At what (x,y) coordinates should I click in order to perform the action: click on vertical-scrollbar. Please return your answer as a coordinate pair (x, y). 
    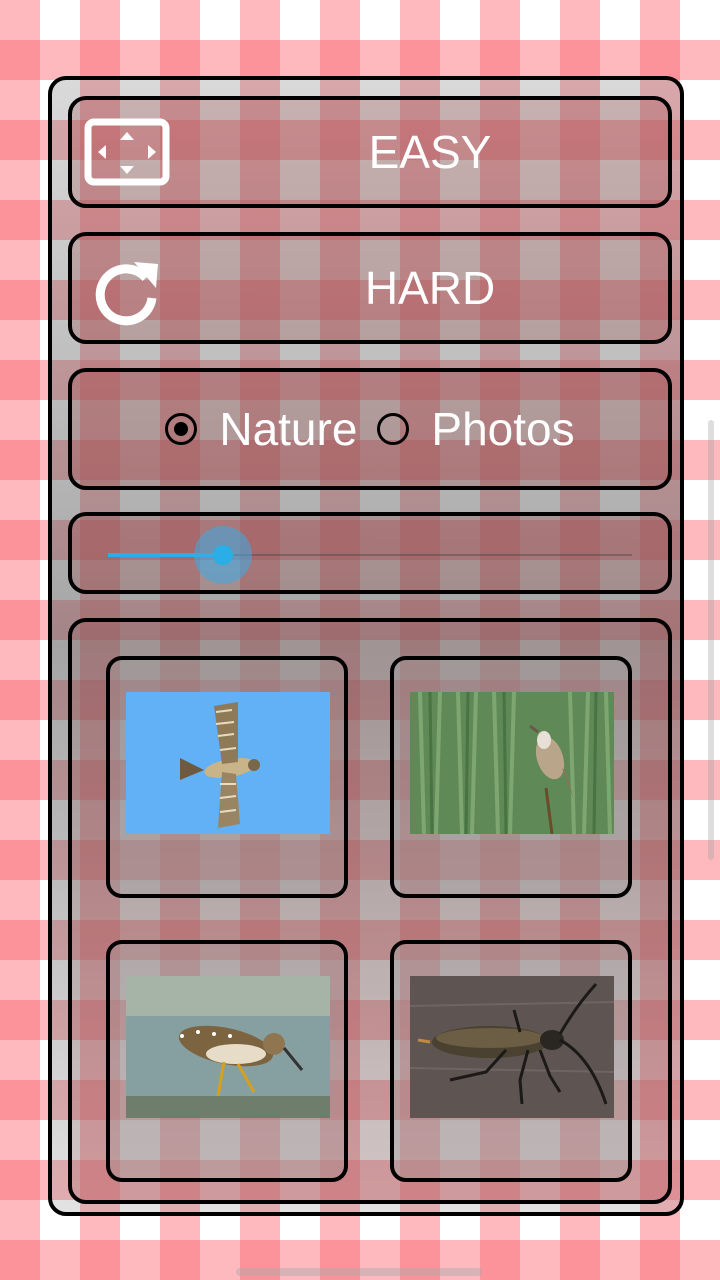
    Looking at the image, I should click on (711, 640).